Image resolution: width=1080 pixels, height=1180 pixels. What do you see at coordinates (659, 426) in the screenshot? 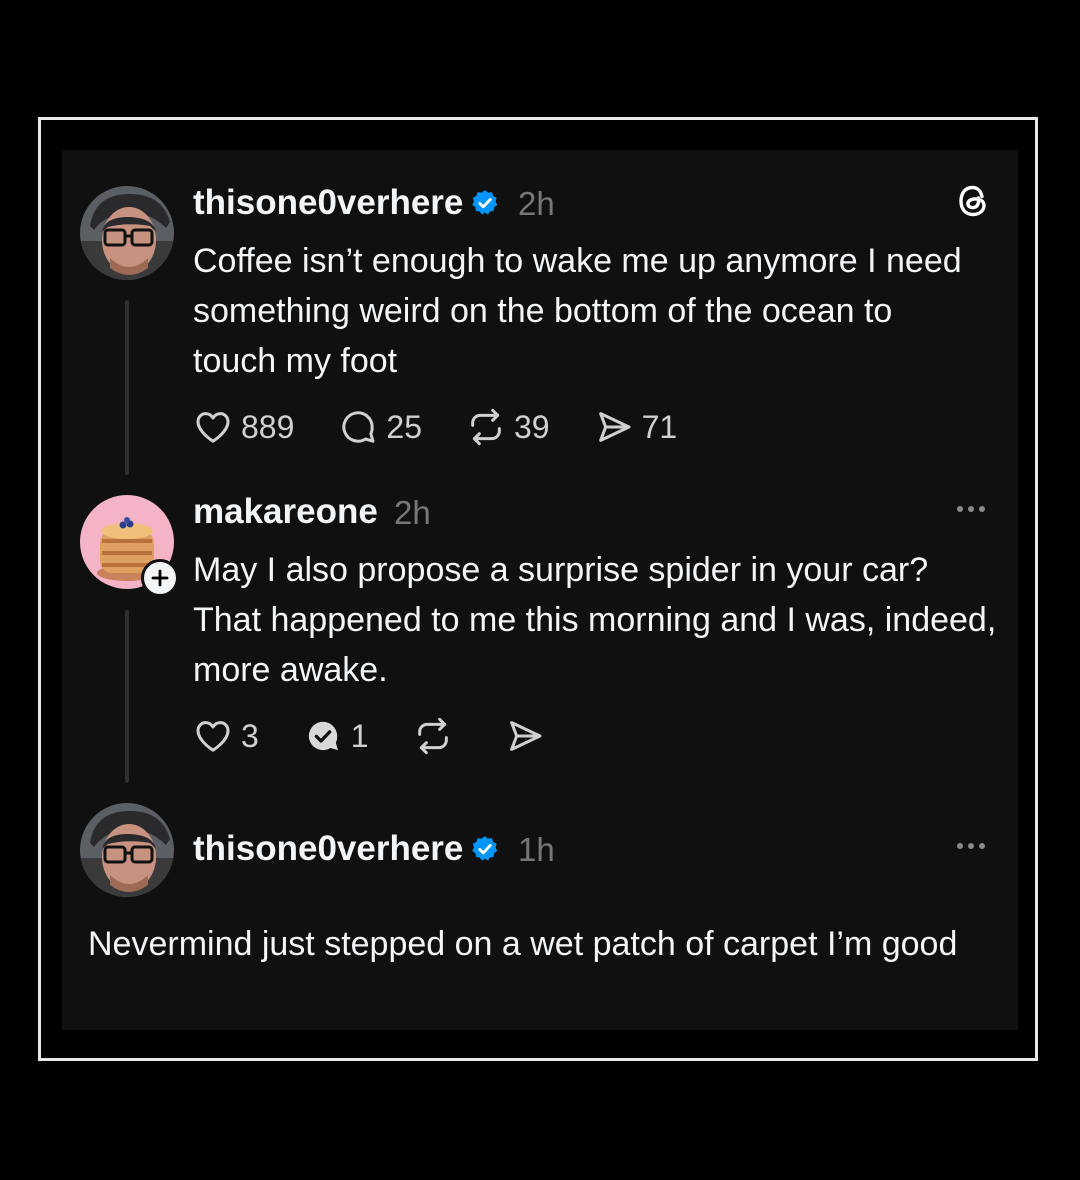
I see `share-count: 71` at bounding box center [659, 426].